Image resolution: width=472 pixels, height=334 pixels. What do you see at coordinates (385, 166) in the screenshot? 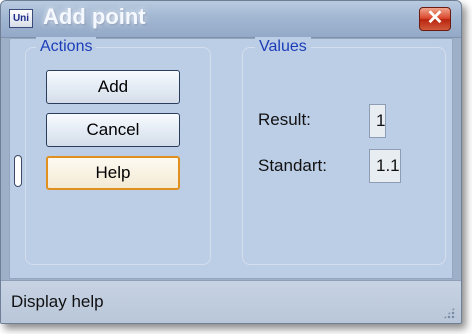
I see `standart-field: 1.1` at bounding box center [385, 166].